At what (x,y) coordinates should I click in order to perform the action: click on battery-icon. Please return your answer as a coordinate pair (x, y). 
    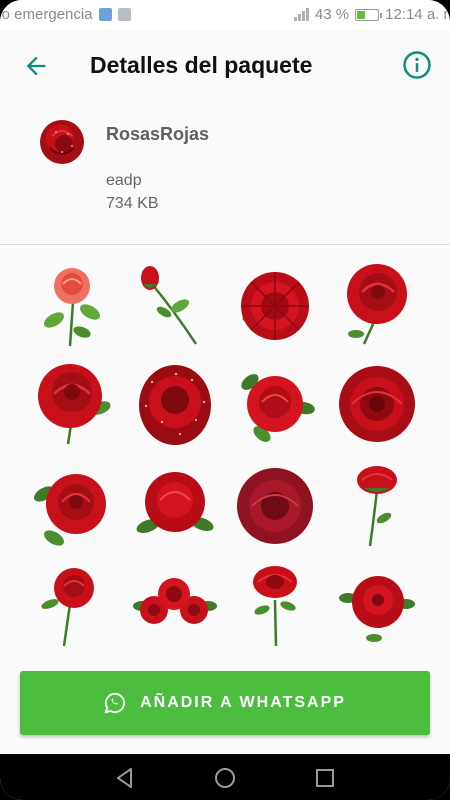
    Looking at the image, I should click on (369, 14).